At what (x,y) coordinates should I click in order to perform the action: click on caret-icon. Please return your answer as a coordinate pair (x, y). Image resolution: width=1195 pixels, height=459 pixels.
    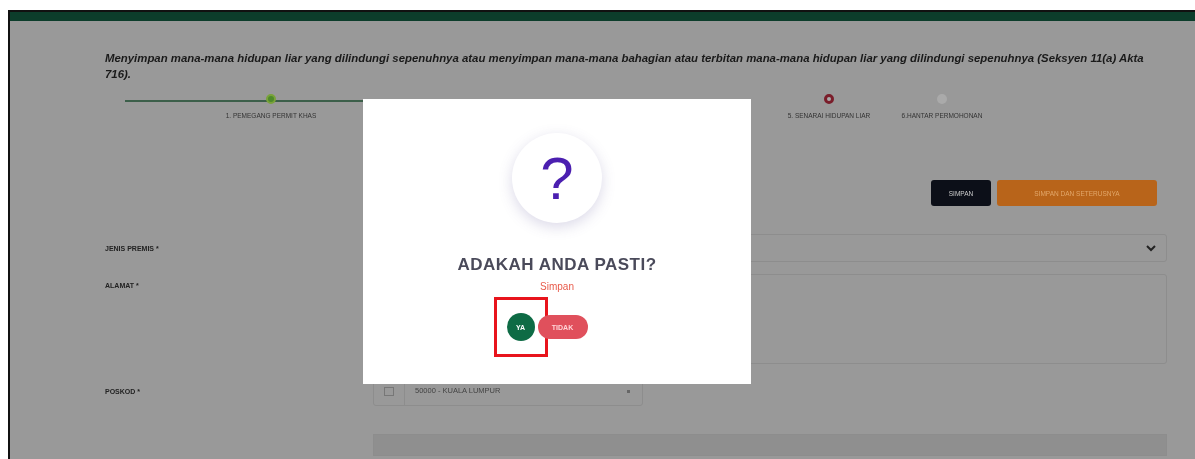
    Looking at the image, I should click on (628, 391).